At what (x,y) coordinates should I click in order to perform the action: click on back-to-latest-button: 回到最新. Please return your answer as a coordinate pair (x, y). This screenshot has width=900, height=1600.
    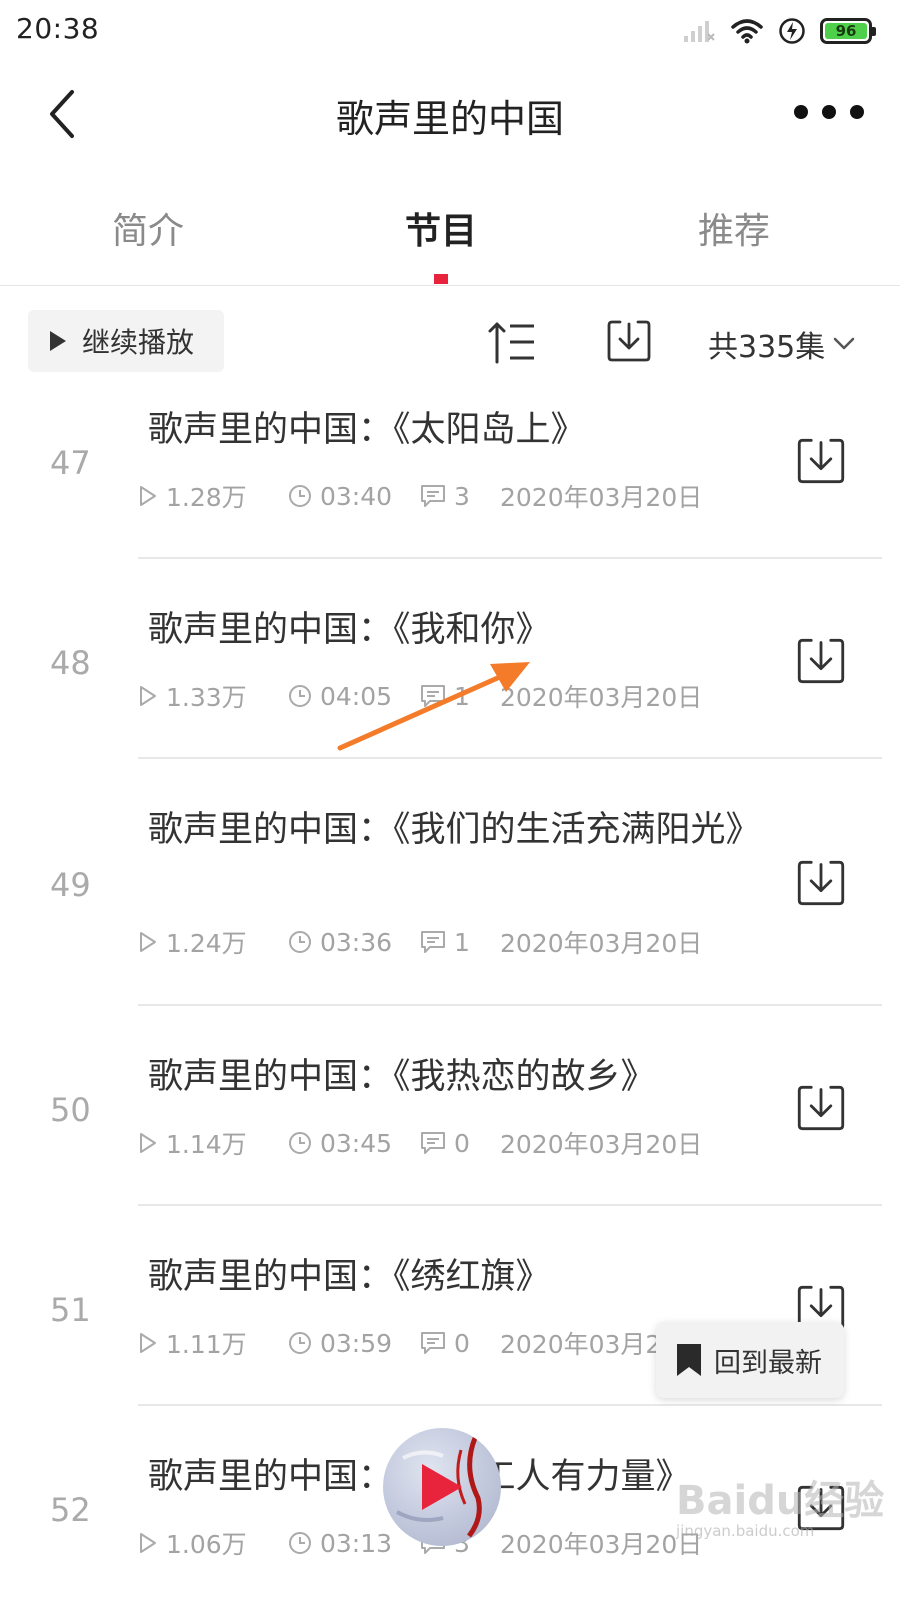
    Looking at the image, I should click on (750, 1360).